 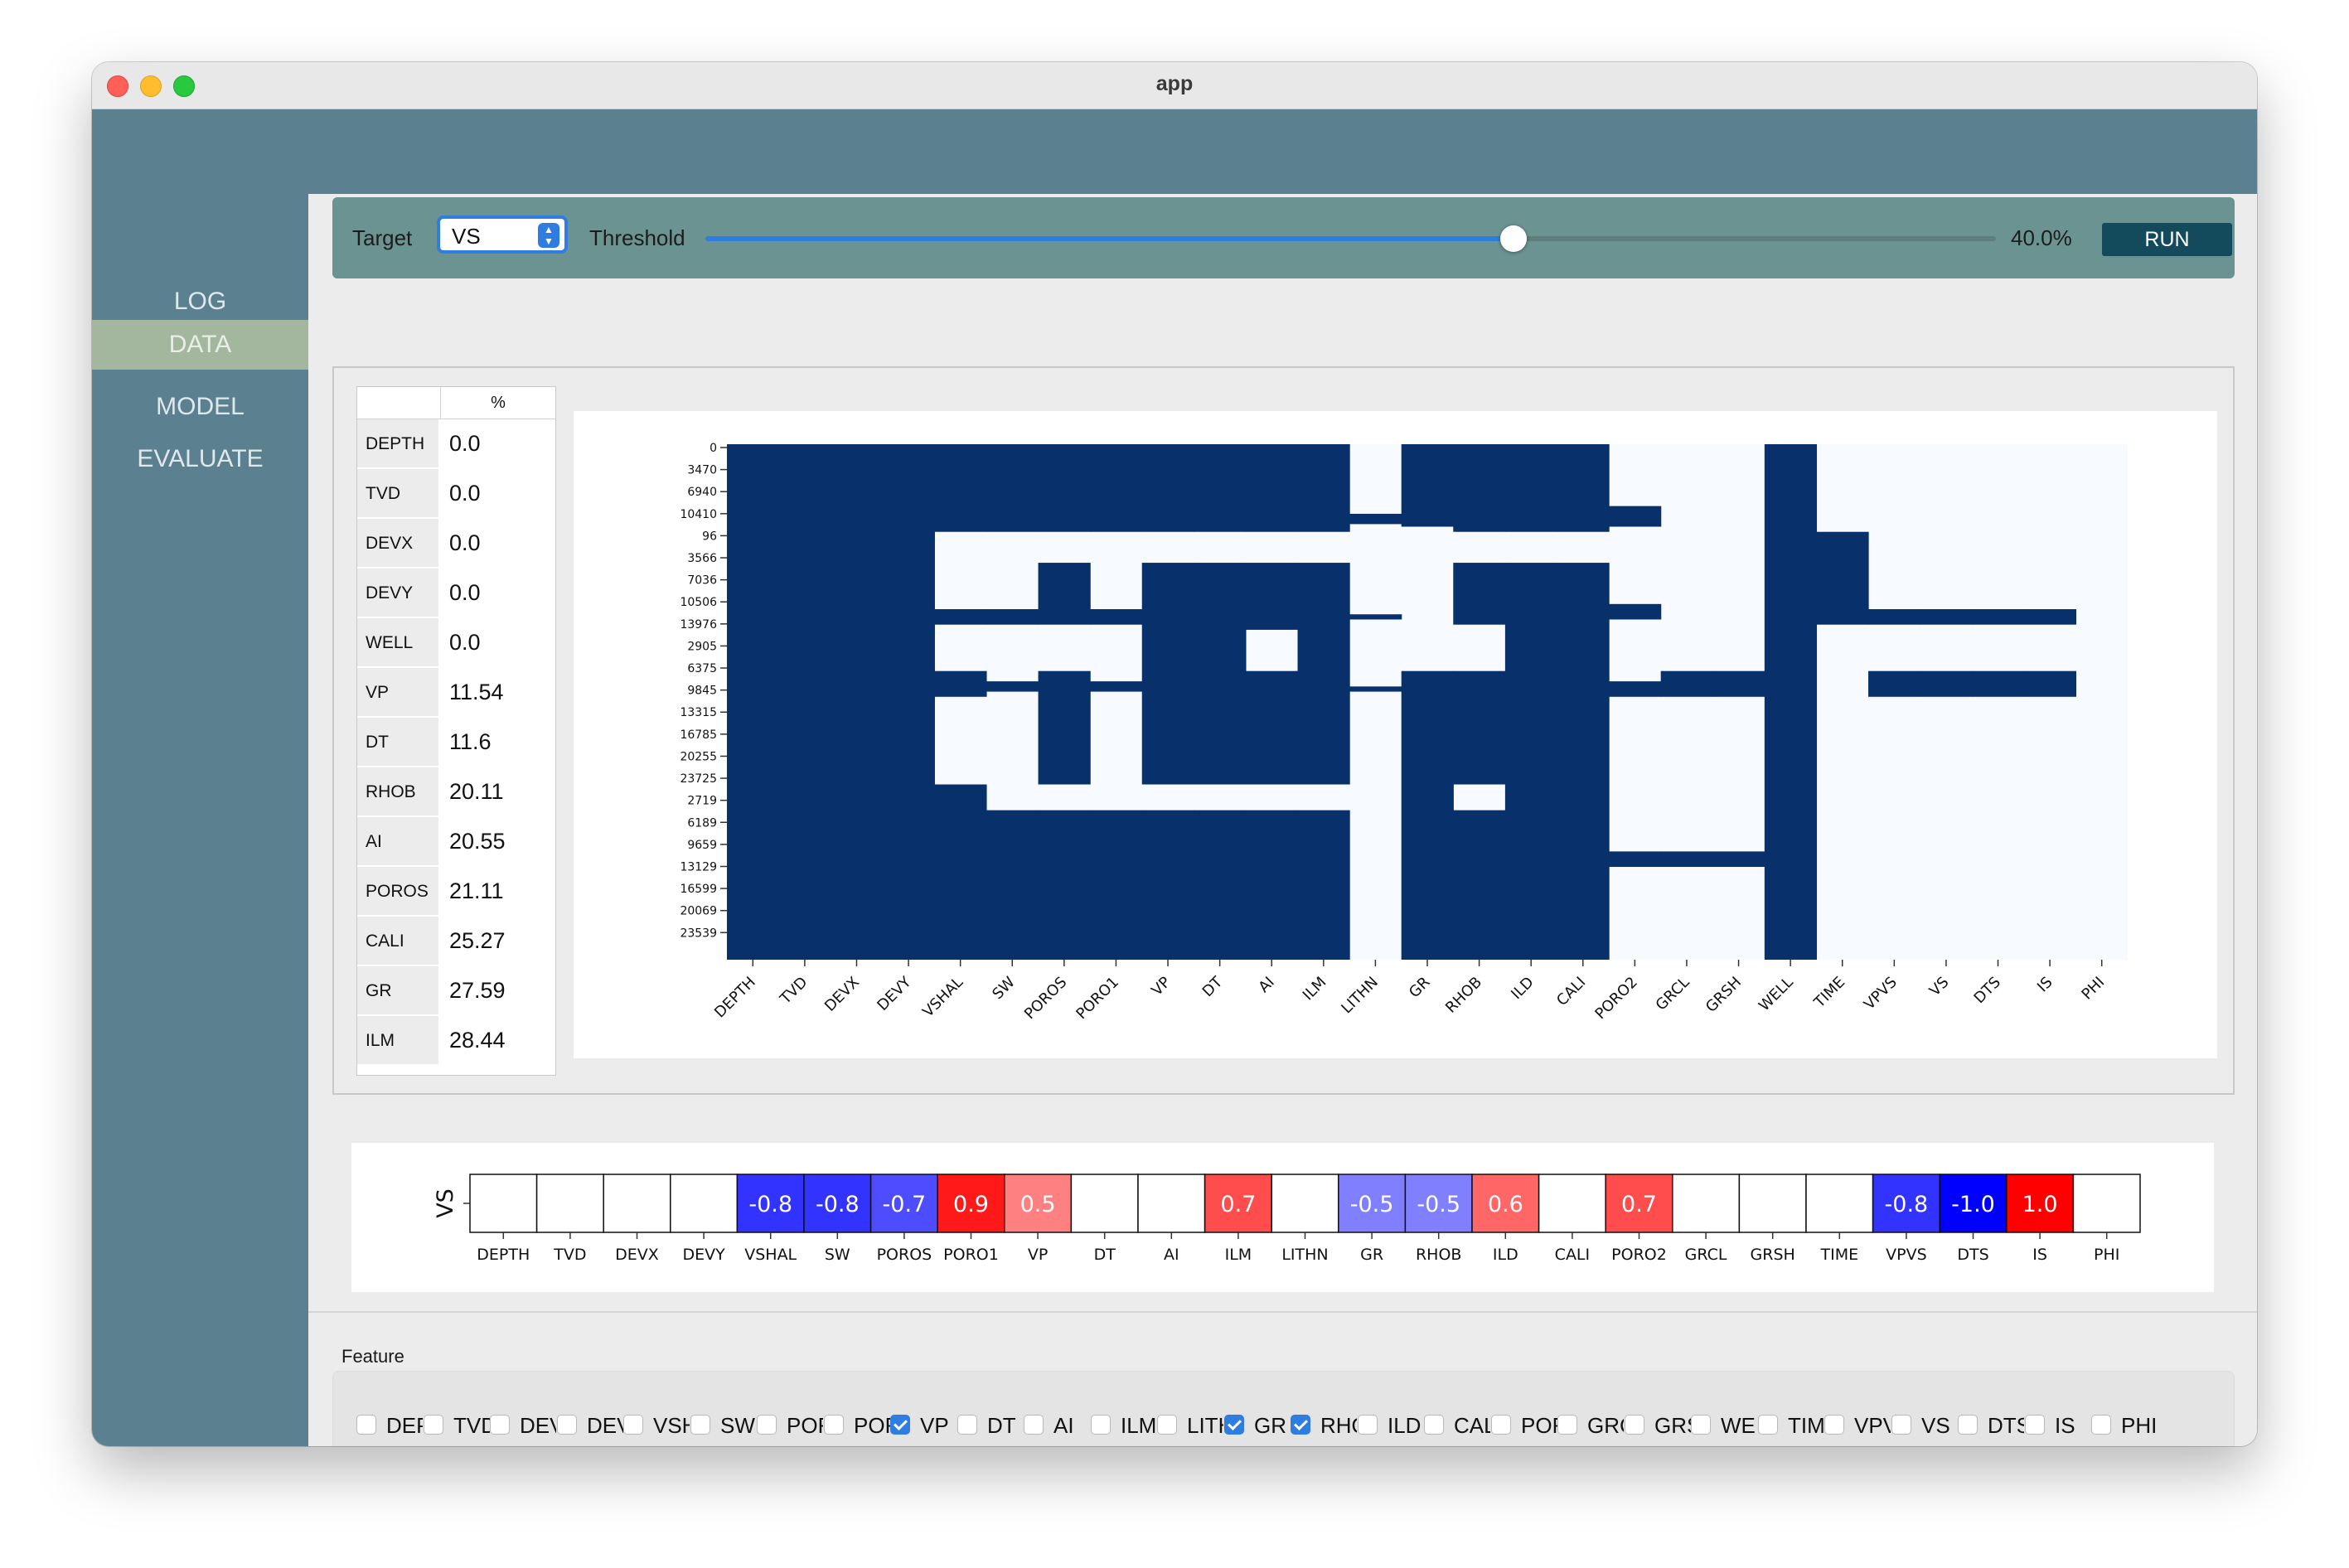 I want to click on feature-checkbox-vs: VS, so click(x=1922, y=1426).